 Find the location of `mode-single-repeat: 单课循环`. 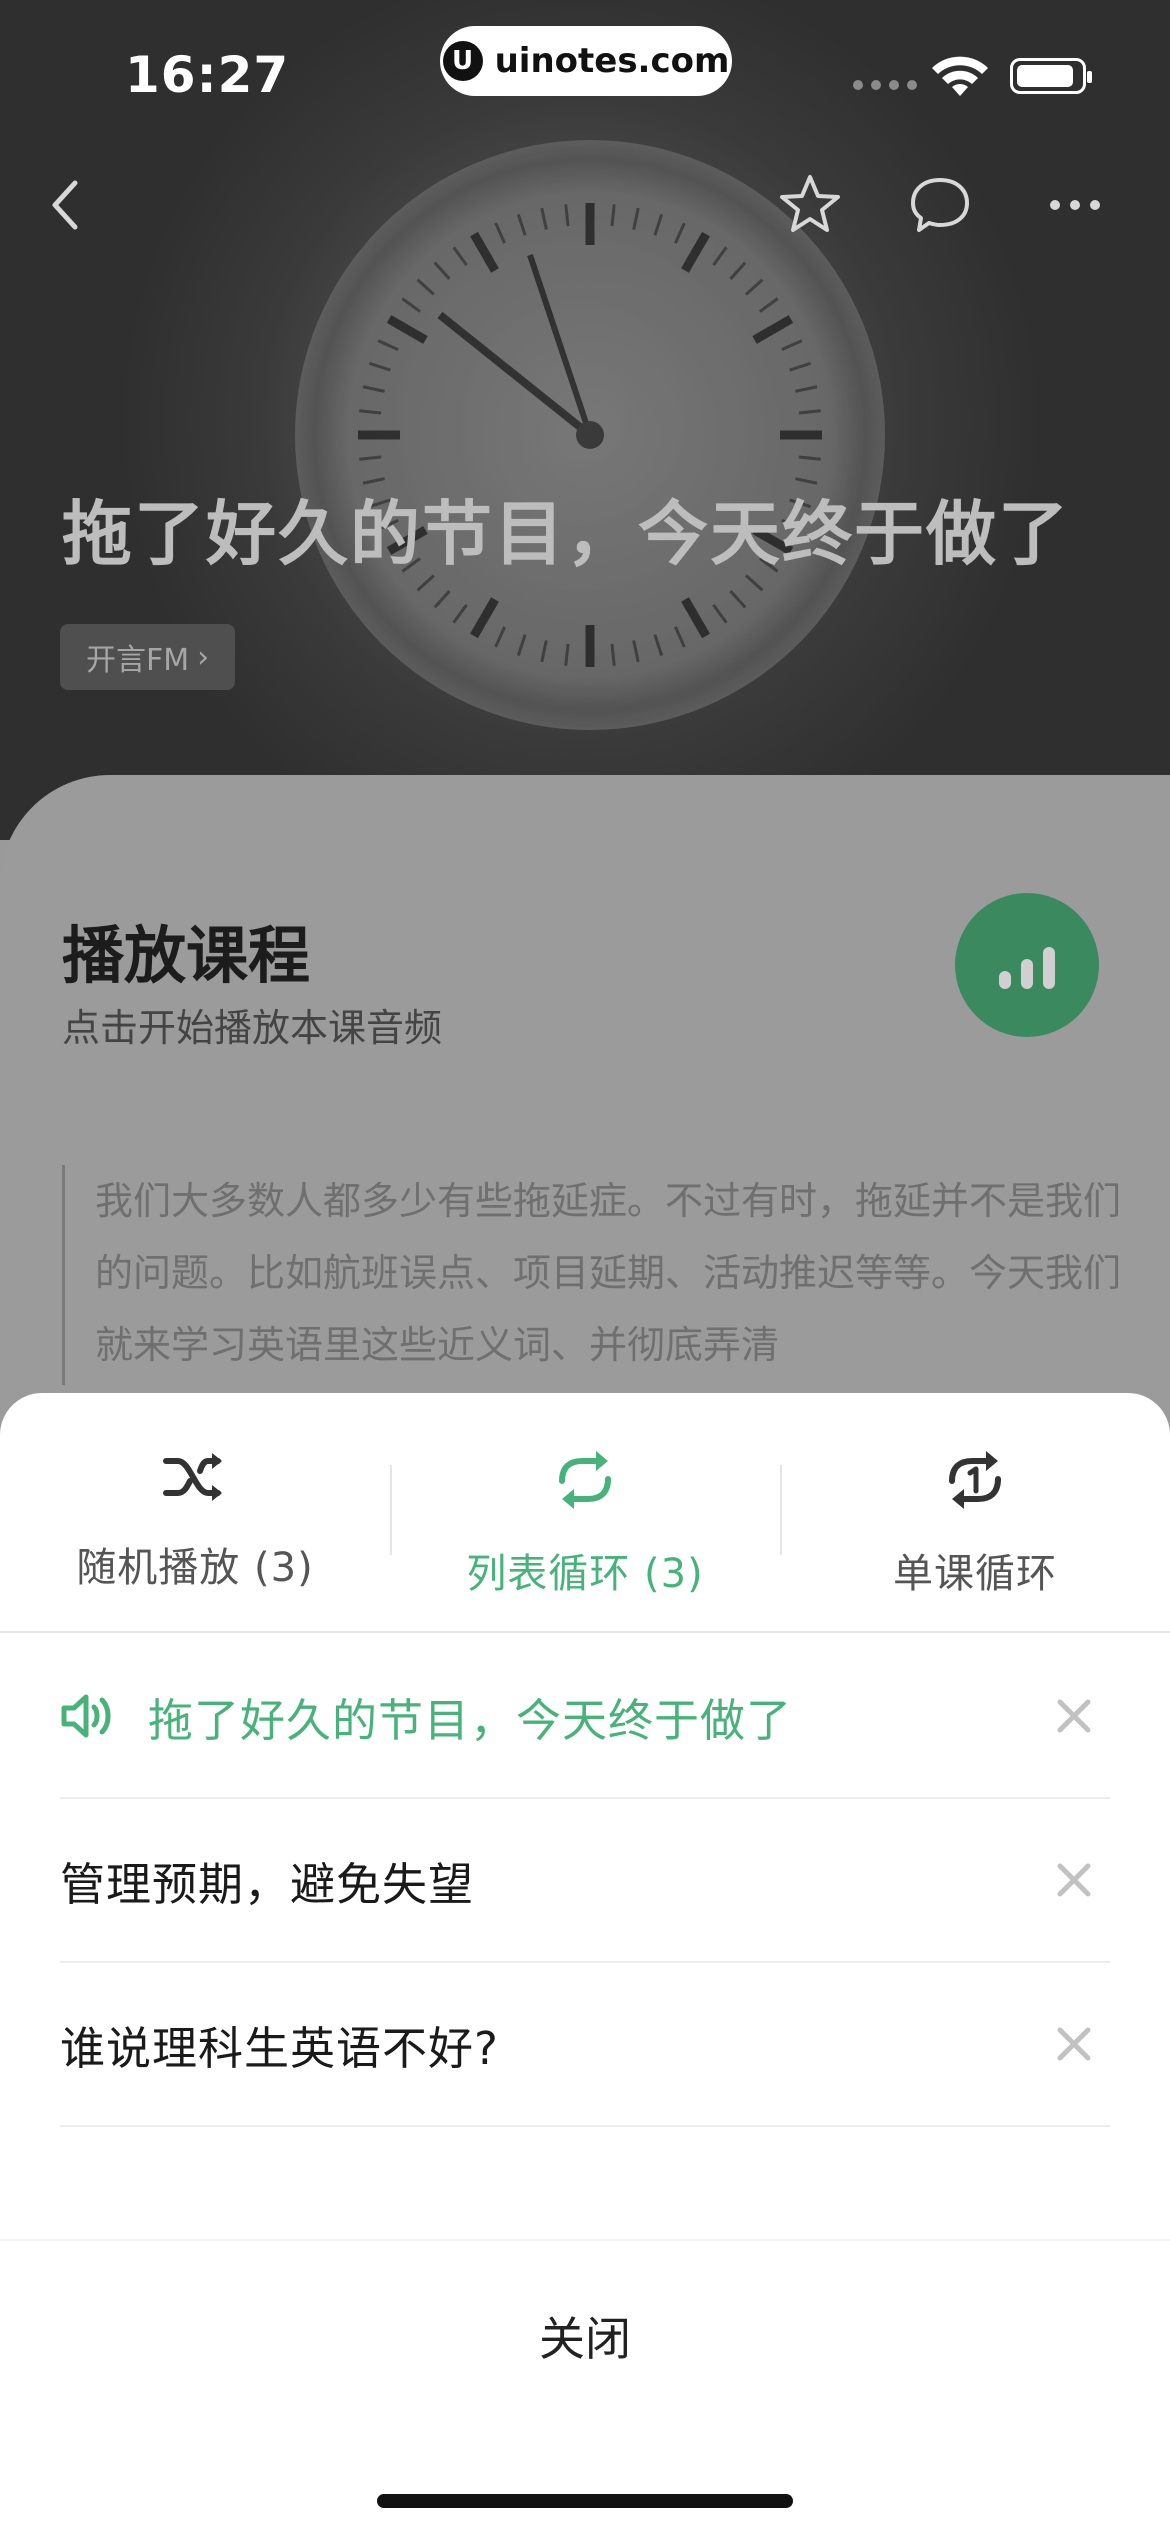

mode-single-repeat: 单课循环 is located at coordinates (975, 1513).